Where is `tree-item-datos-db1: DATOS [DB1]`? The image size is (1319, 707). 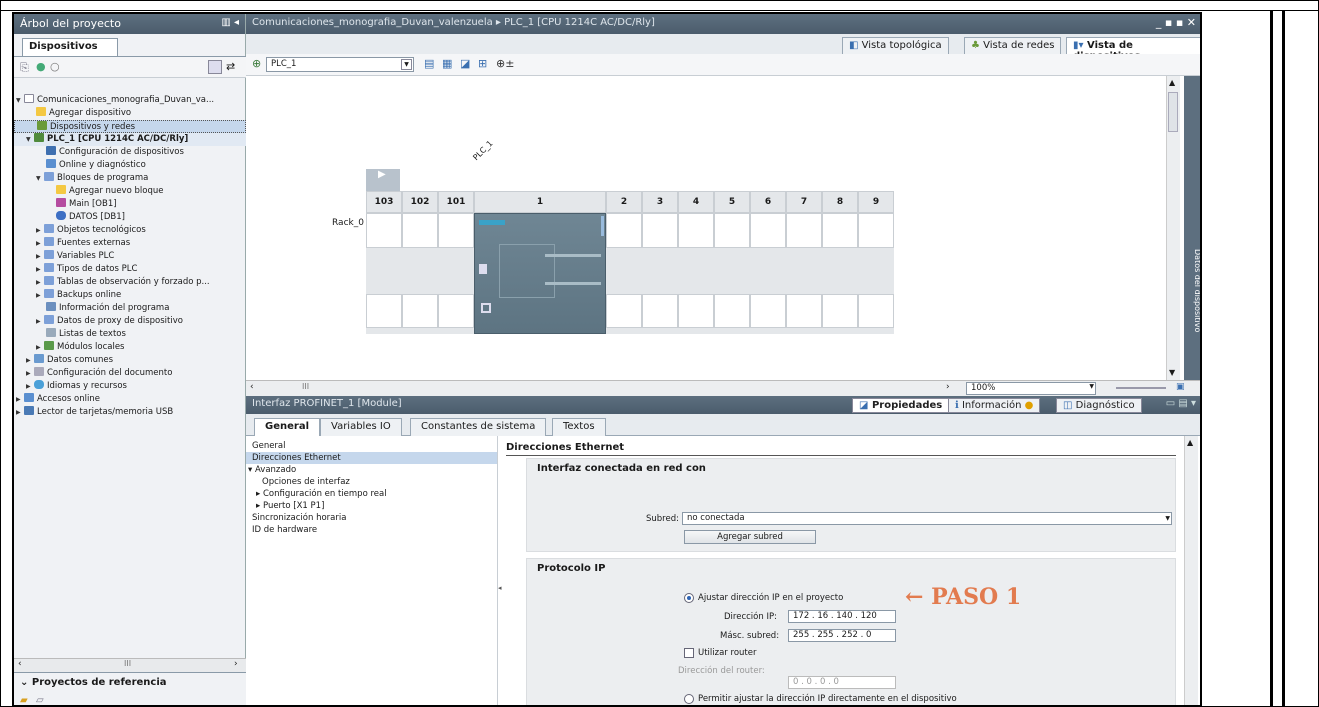
tree-item-datos-db1: DATOS [DB1] is located at coordinates (130, 217).